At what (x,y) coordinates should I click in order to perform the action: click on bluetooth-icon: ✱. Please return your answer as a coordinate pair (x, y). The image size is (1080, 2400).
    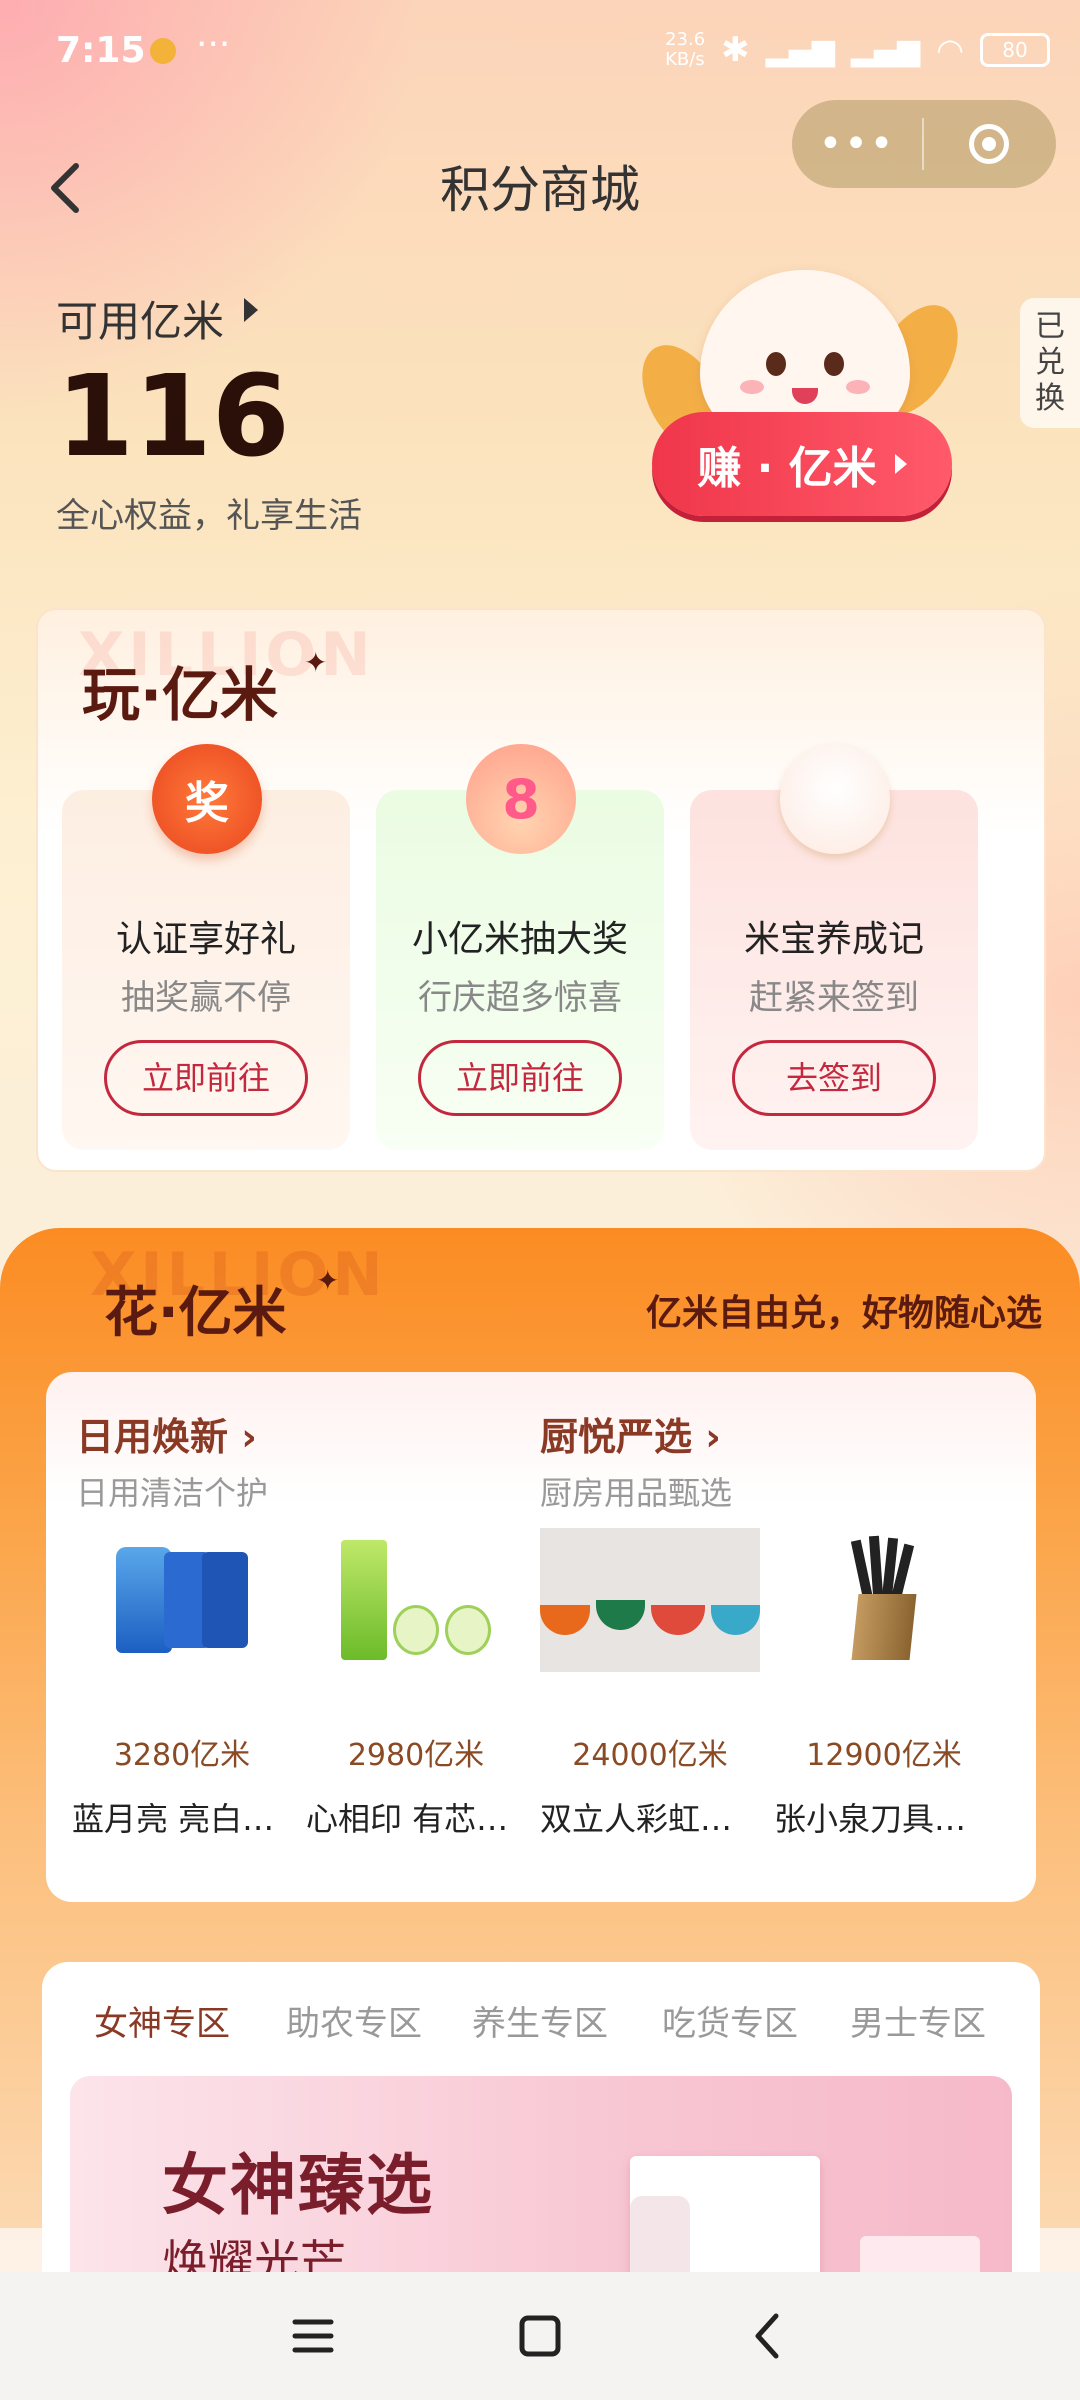
    Looking at the image, I should click on (735, 50).